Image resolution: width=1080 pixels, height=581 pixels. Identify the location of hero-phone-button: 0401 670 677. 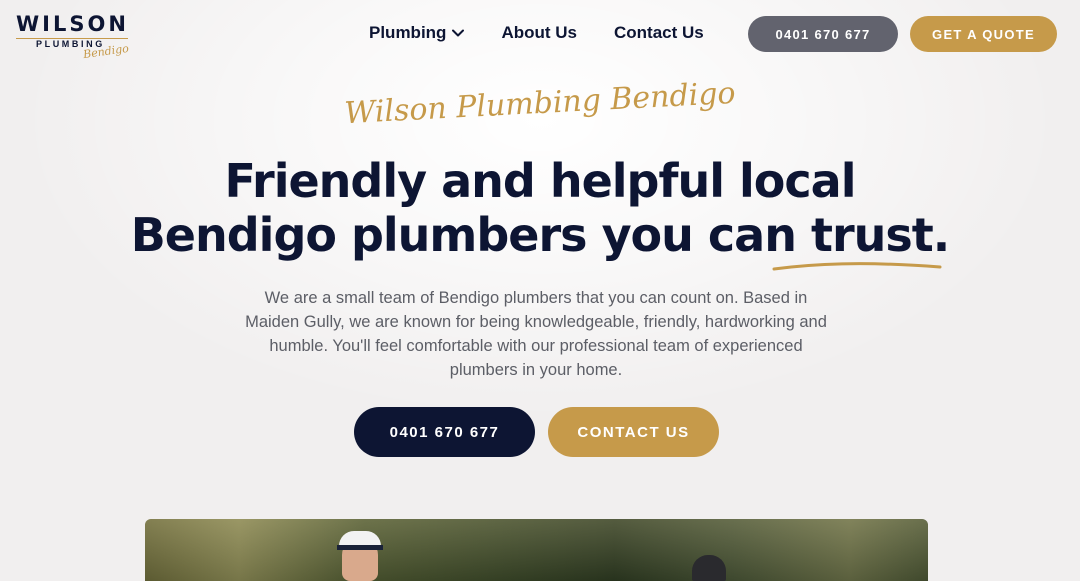
(444, 432).